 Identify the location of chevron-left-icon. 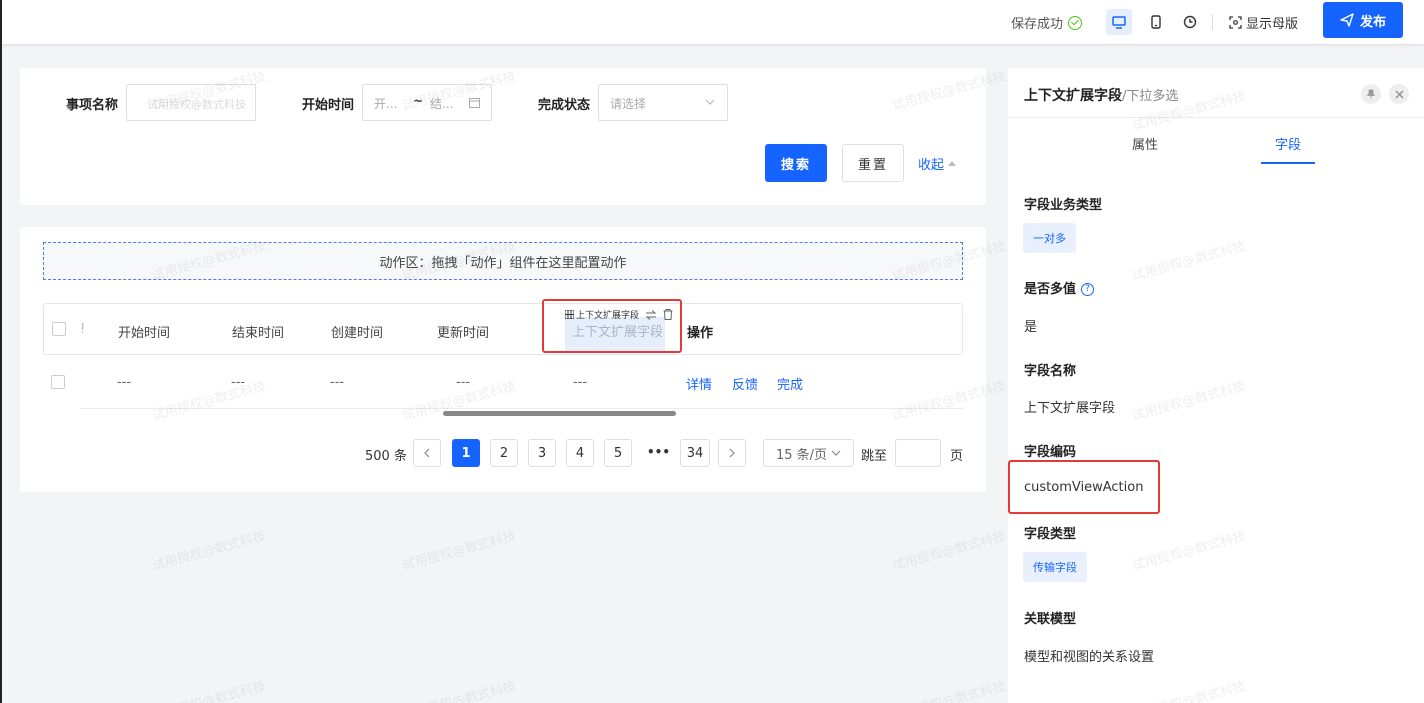
(427, 453).